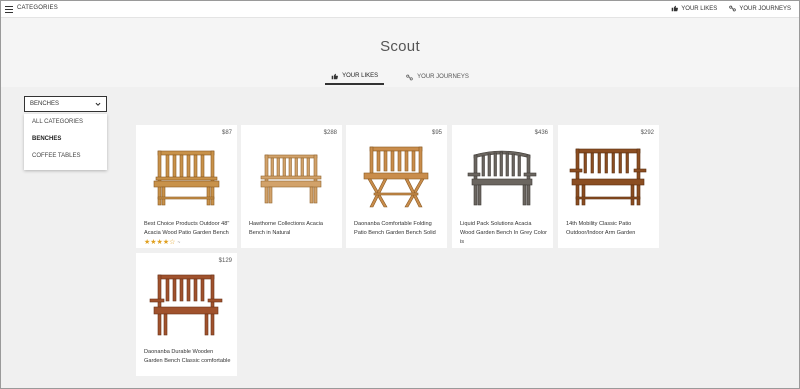 The width and height of the screenshot is (800, 389). What do you see at coordinates (647, 133) in the screenshot?
I see `product-price: $292` at bounding box center [647, 133].